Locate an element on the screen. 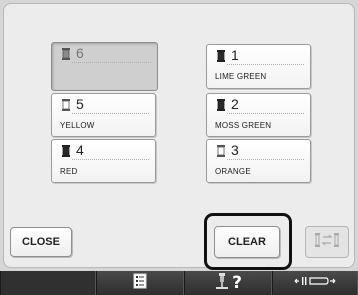  spool-number: 2 is located at coordinates (235, 104).